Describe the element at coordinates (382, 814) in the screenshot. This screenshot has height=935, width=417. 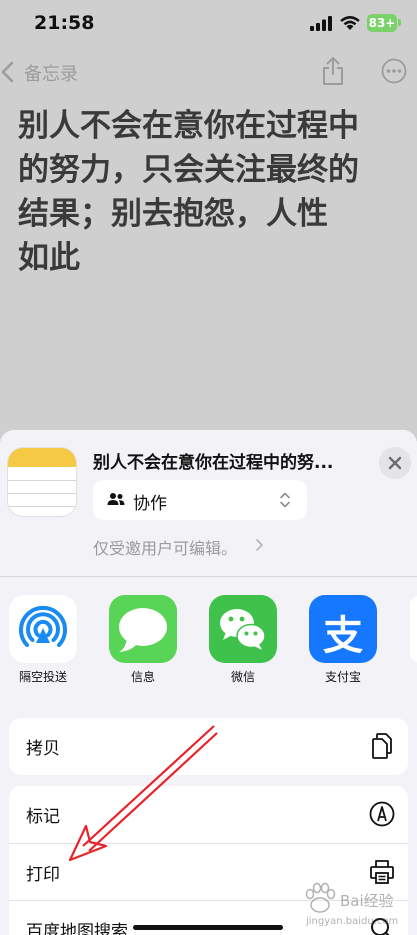
I see `markup-icon` at that location.